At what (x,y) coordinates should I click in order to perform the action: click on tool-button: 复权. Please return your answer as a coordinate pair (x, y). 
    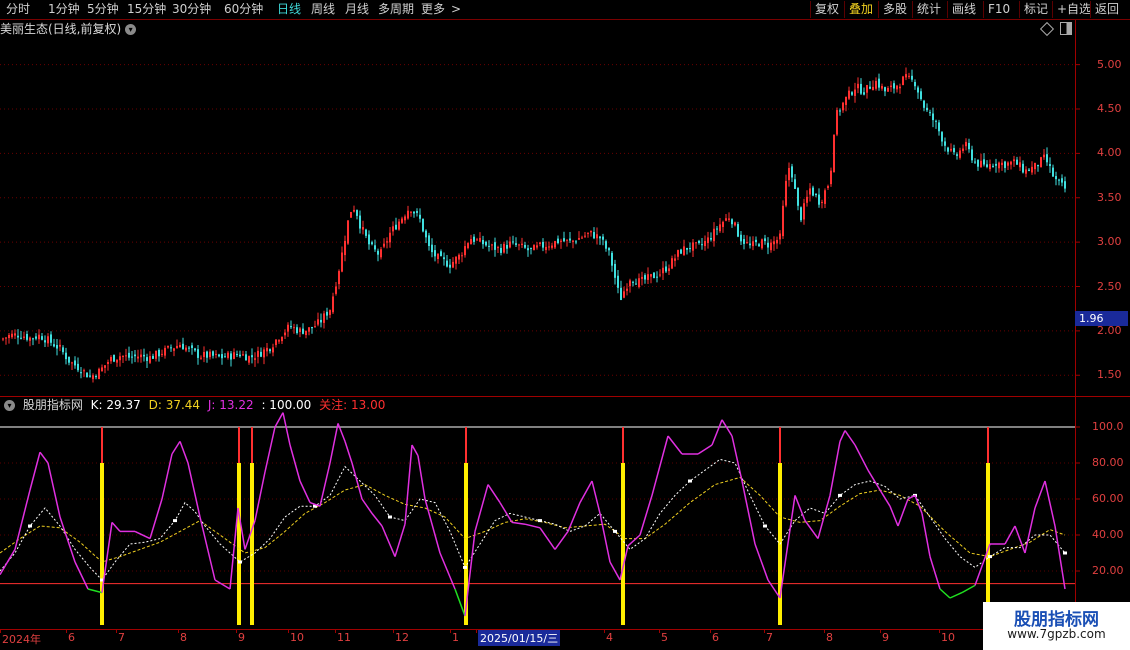
    Looking at the image, I should click on (827, 9).